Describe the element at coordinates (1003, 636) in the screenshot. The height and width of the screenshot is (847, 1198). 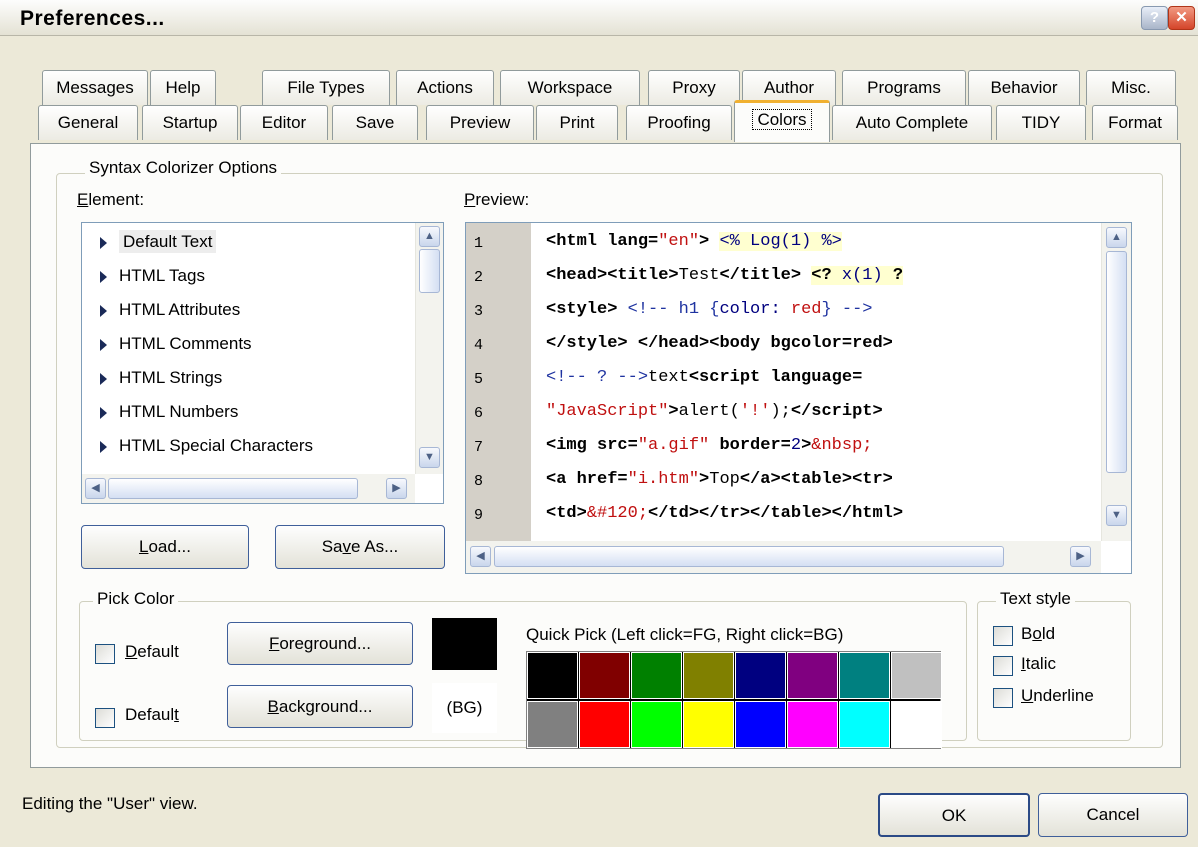
I see `bold-checkbox` at that location.